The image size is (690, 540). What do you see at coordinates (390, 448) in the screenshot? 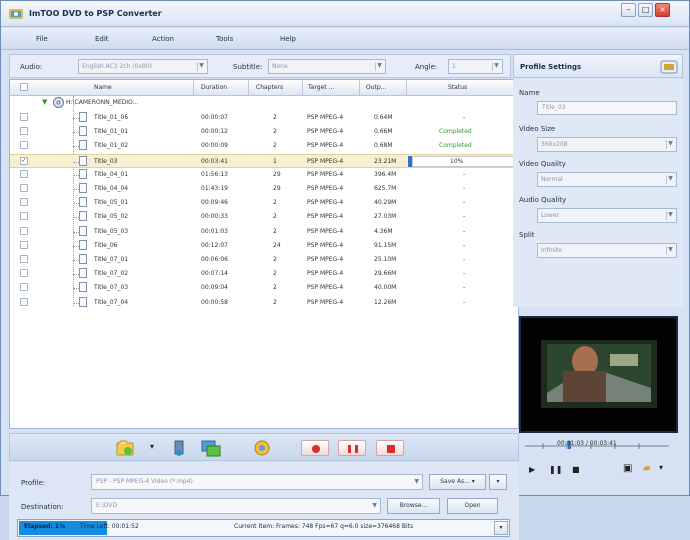
I see `stop-button` at bounding box center [390, 448].